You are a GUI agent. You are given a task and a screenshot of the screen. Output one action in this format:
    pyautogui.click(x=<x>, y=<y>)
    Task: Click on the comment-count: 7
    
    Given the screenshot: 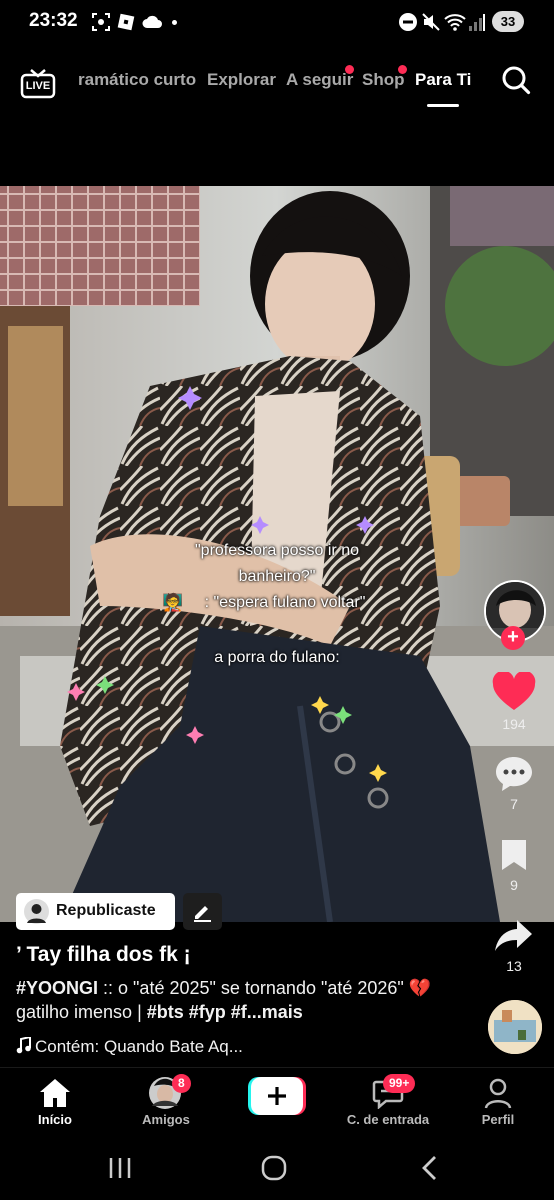 What is the action you would take?
    pyautogui.click(x=514, y=804)
    